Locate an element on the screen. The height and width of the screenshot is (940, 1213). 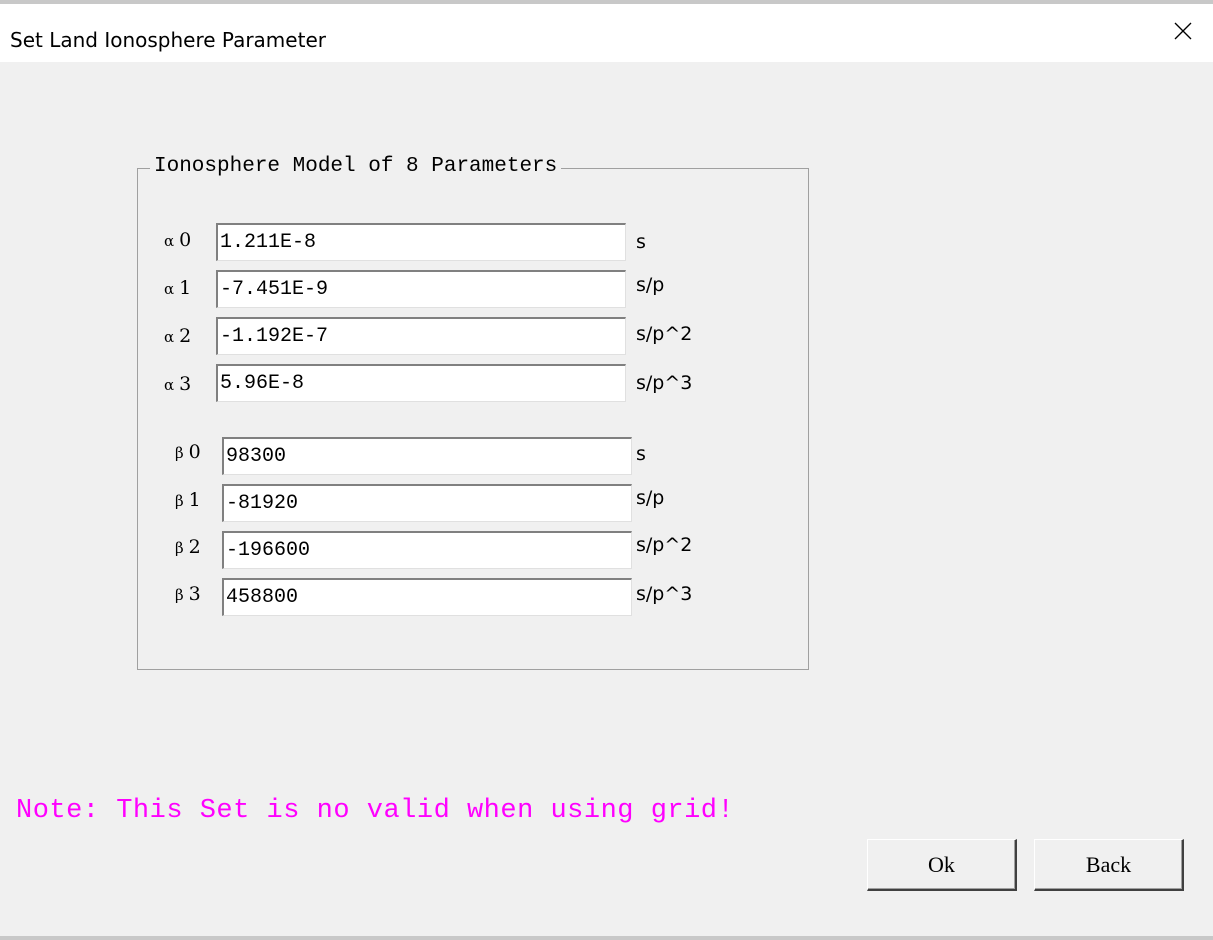
alpha-2-input: -1.192E-7 is located at coordinates (421, 336).